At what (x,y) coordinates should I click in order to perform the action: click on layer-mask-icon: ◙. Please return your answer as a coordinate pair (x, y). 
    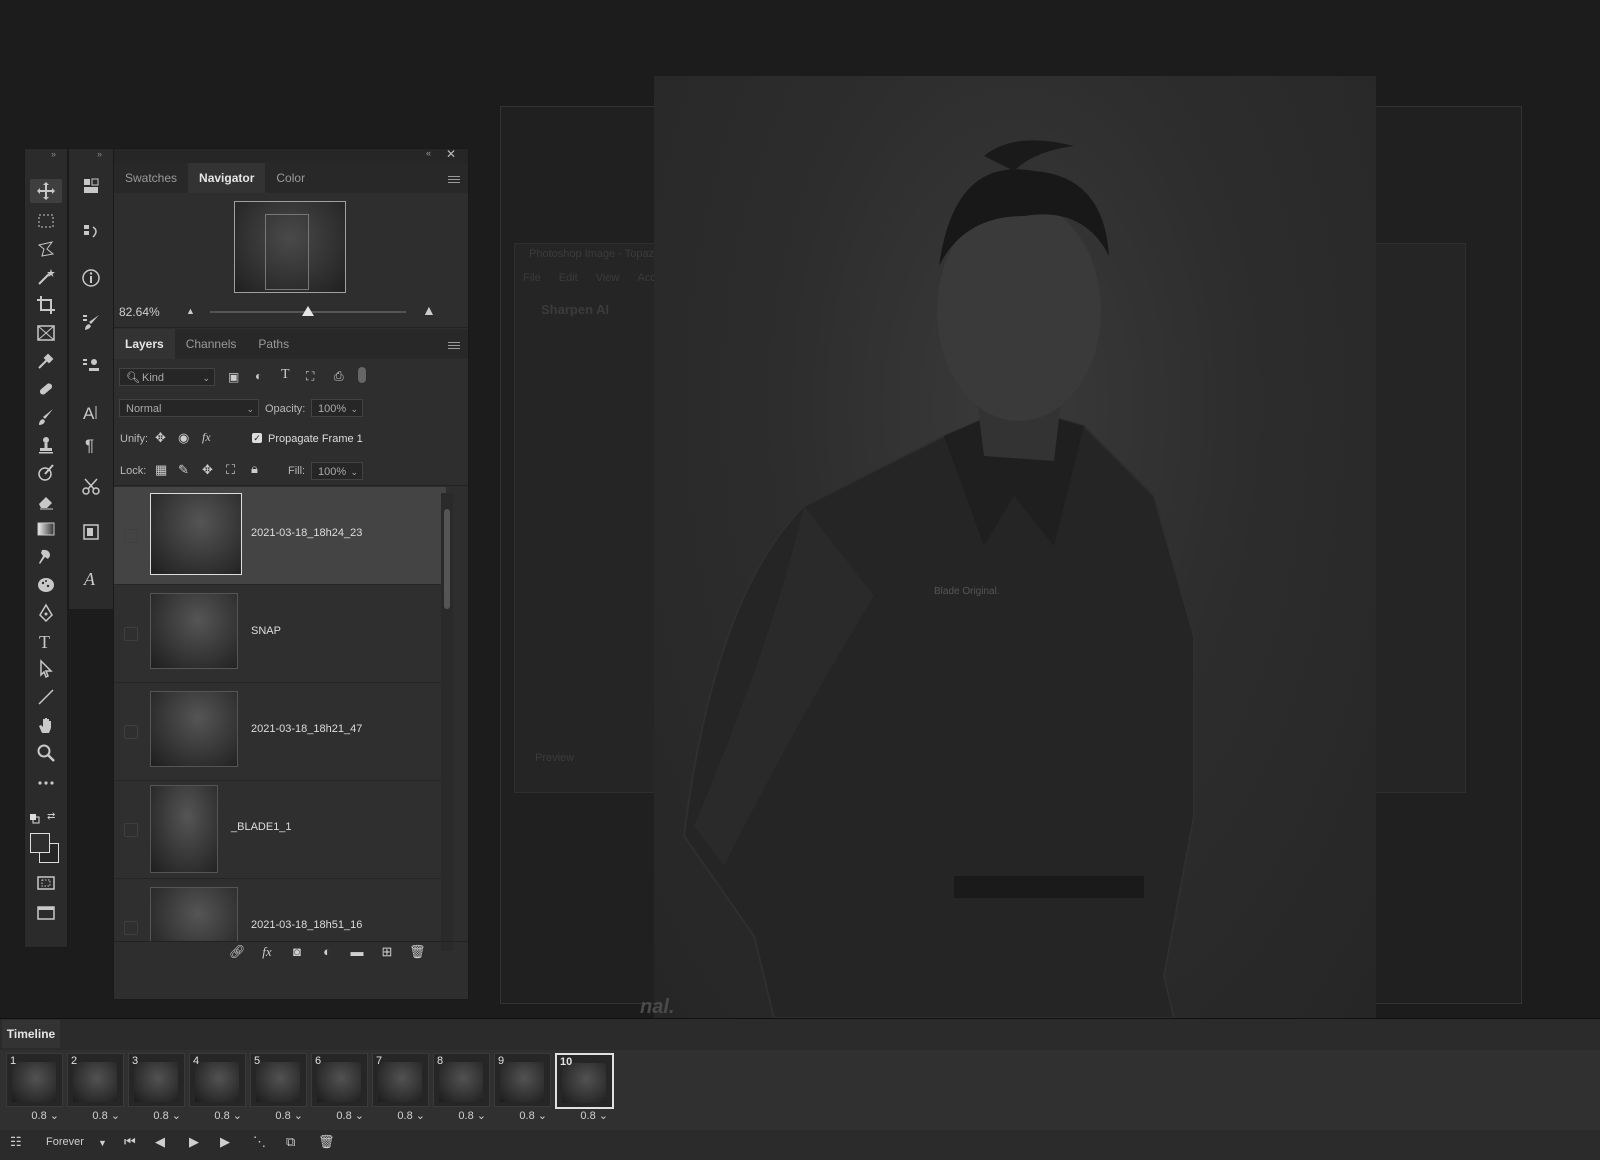
    Looking at the image, I should click on (297, 952).